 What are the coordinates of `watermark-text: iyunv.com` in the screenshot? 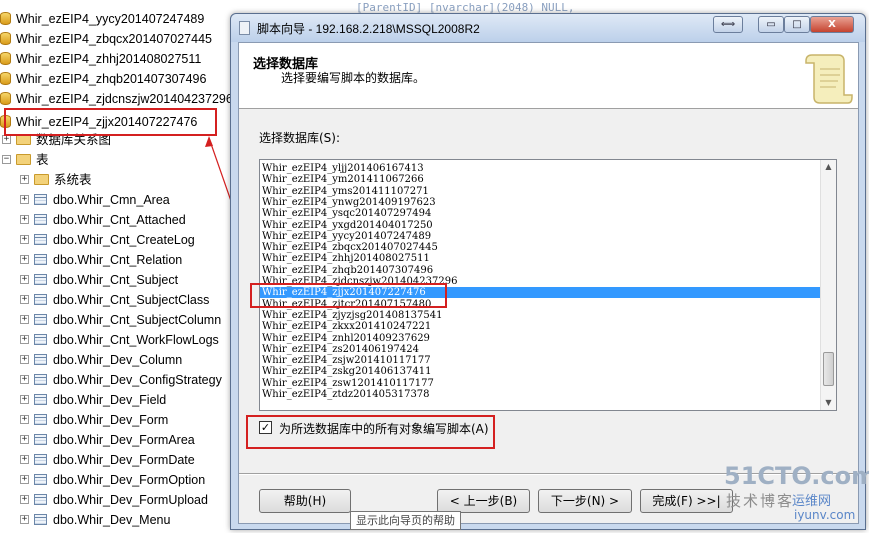 It's located at (825, 515).